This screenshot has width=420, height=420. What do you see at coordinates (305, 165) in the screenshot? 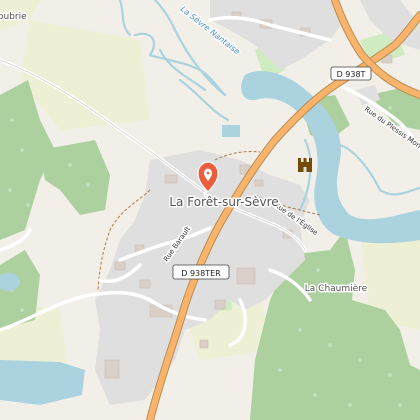
I see `castle-icon` at bounding box center [305, 165].